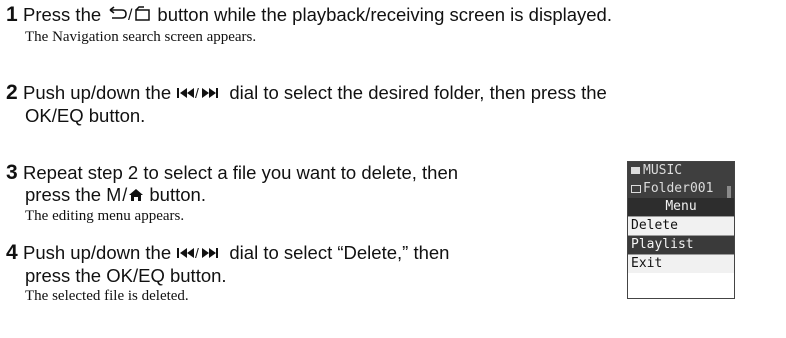  Describe the element at coordinates (107, 296) in the screenshot. I see `step-4-note: The selected file is deleted.` at that location.